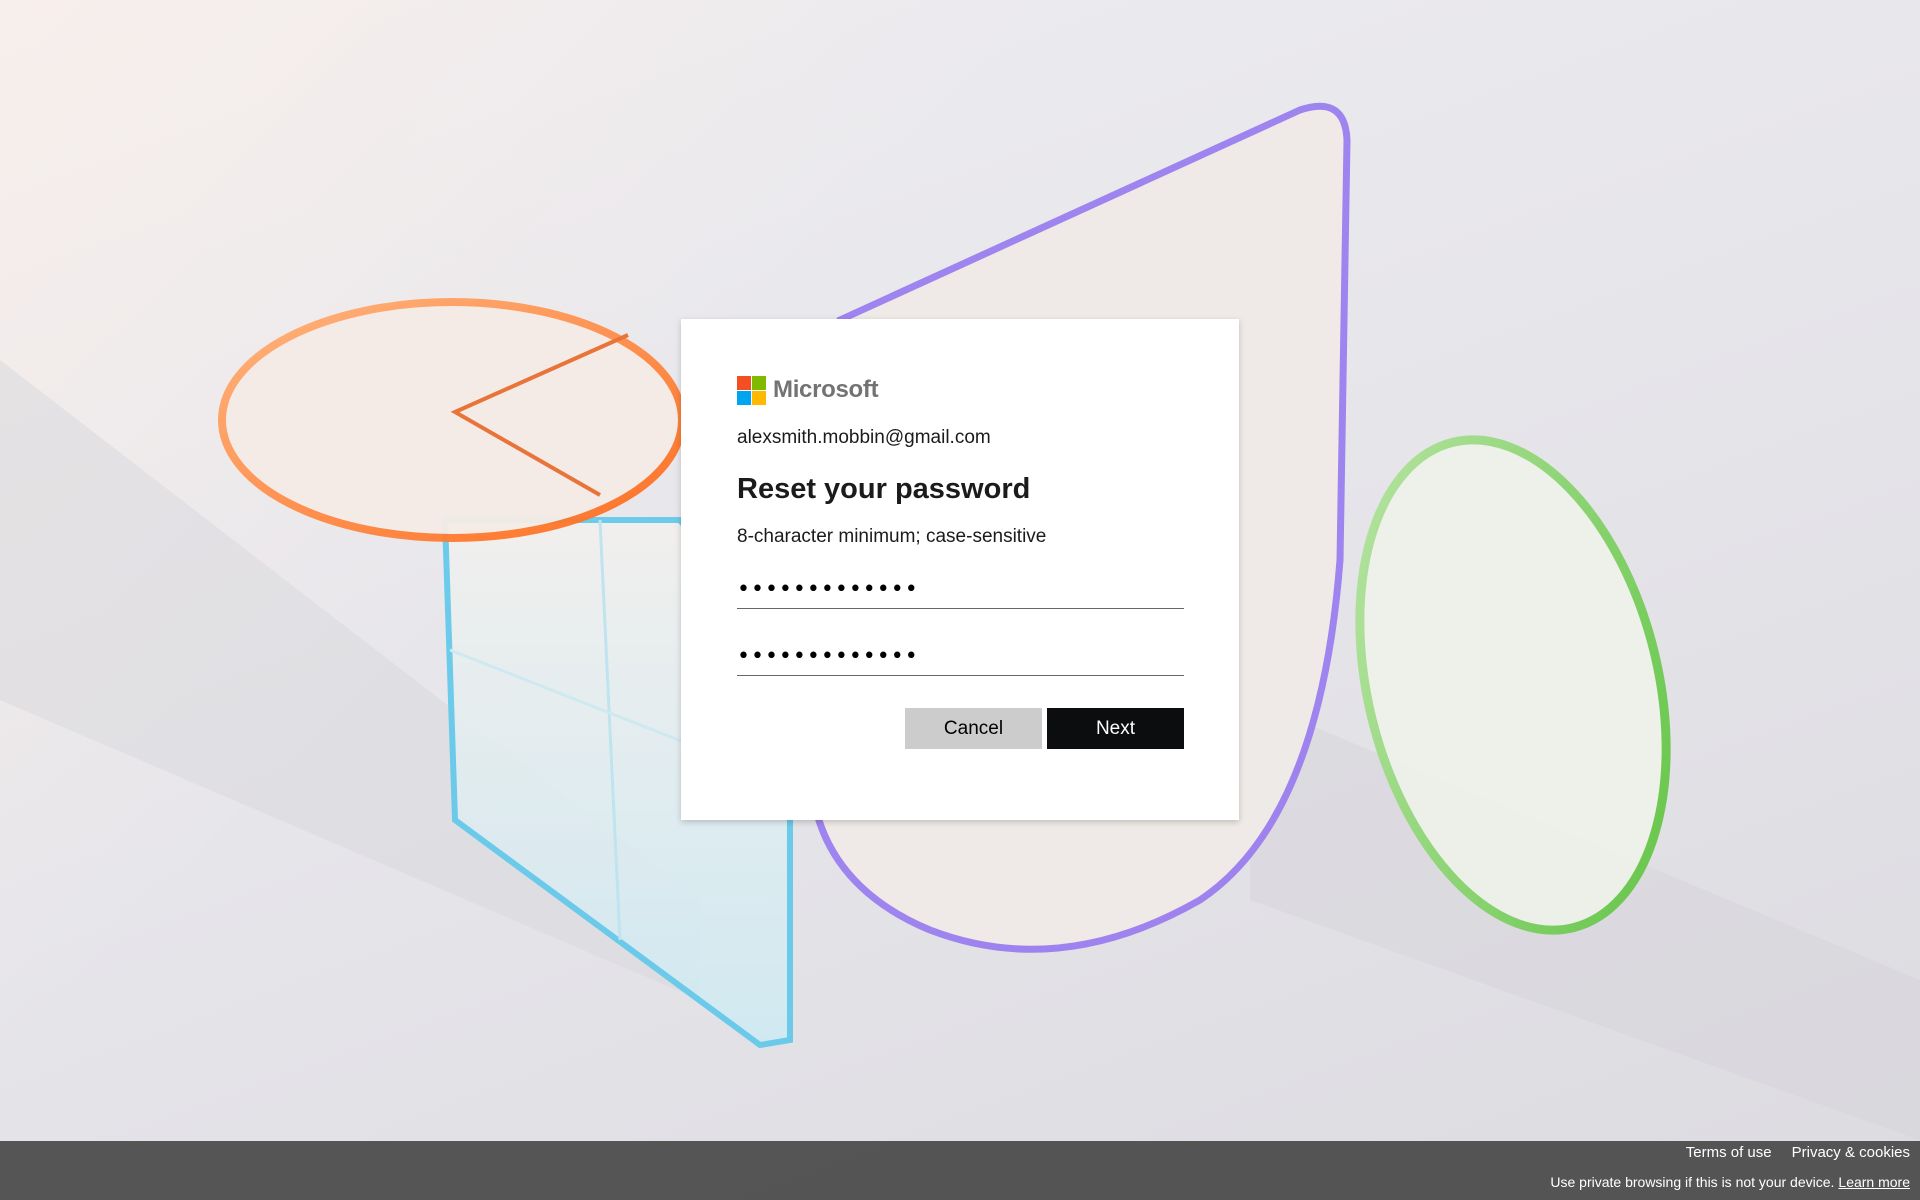 This screenshot has height=1200, width=1920. I want to click on microsoft-logo: Microsoft, so click(960, 390).